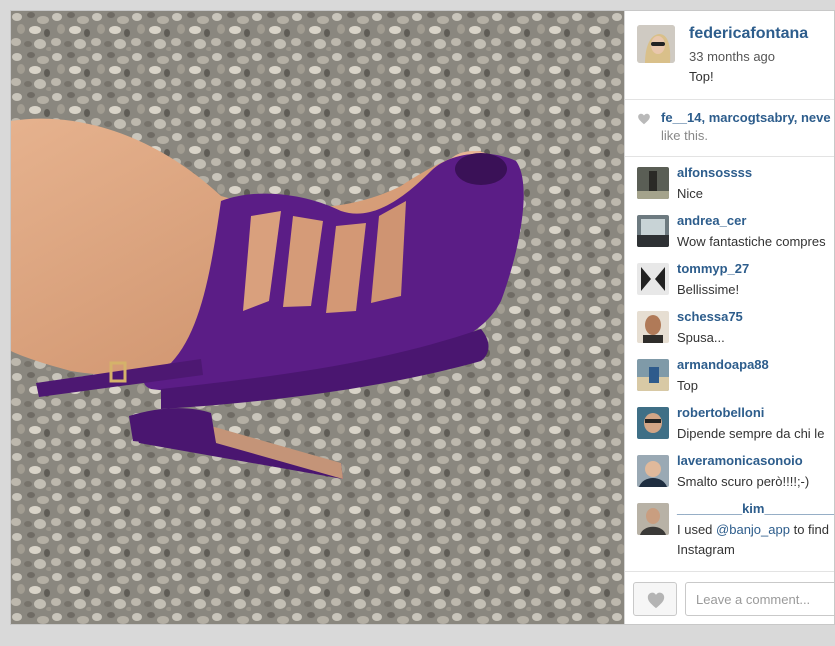  I want to click on like-button, so click(655, 599).